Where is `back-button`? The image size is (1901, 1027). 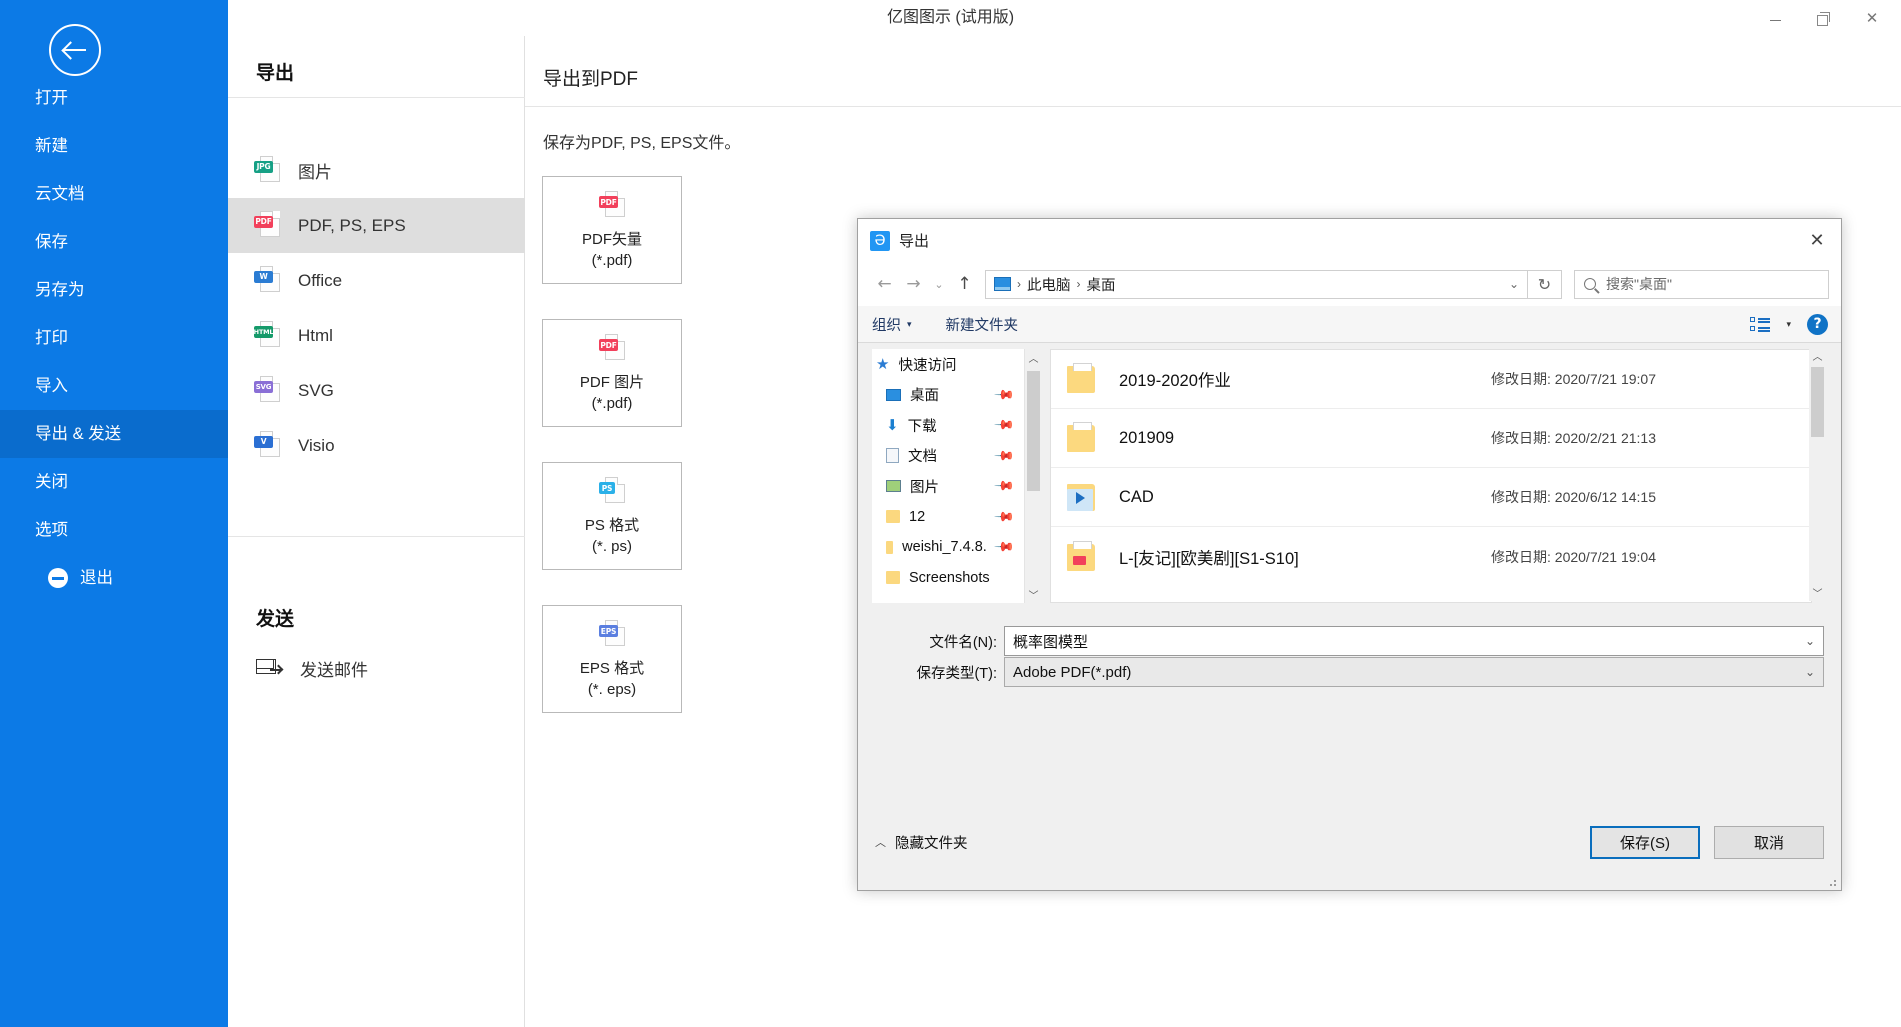
back-button is located at coordinates (75, 50).